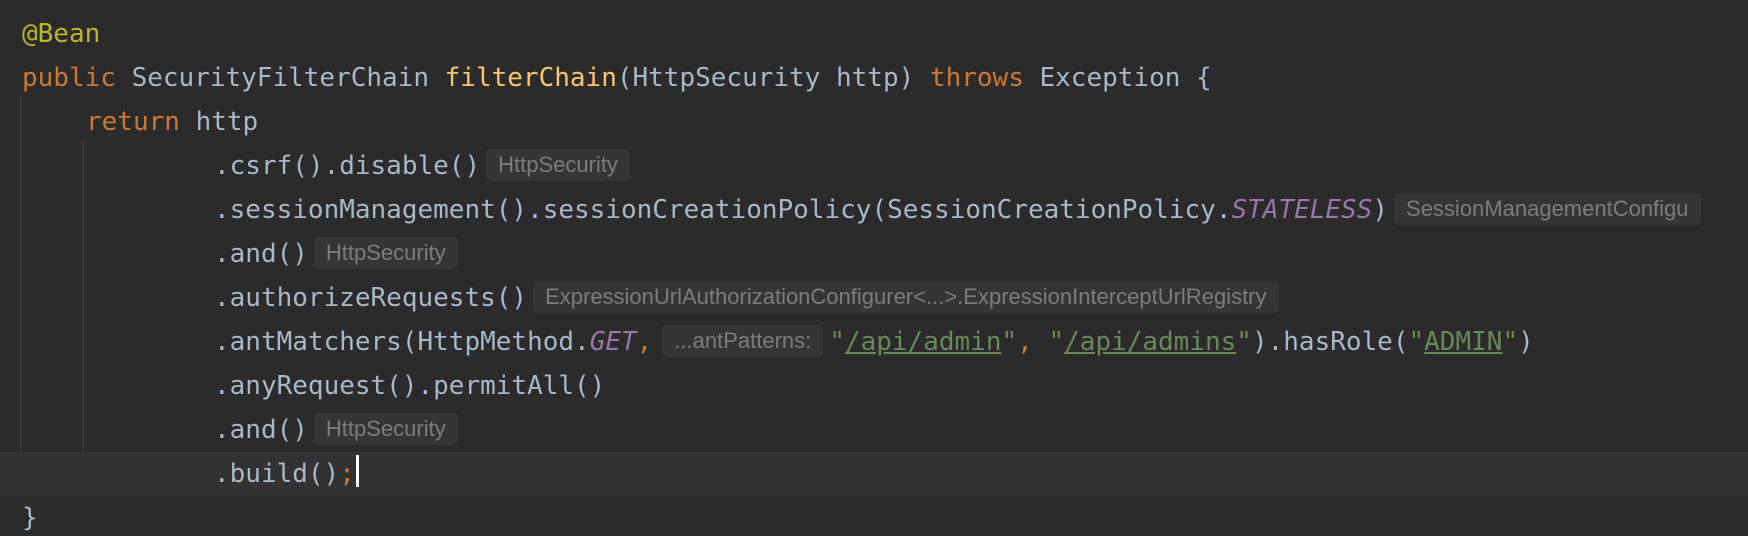 This screenshot has width=1748, height=536. Describe the element at coordinates (874, 34) in the screenshot. I see `code-line: @Bean` at that location.